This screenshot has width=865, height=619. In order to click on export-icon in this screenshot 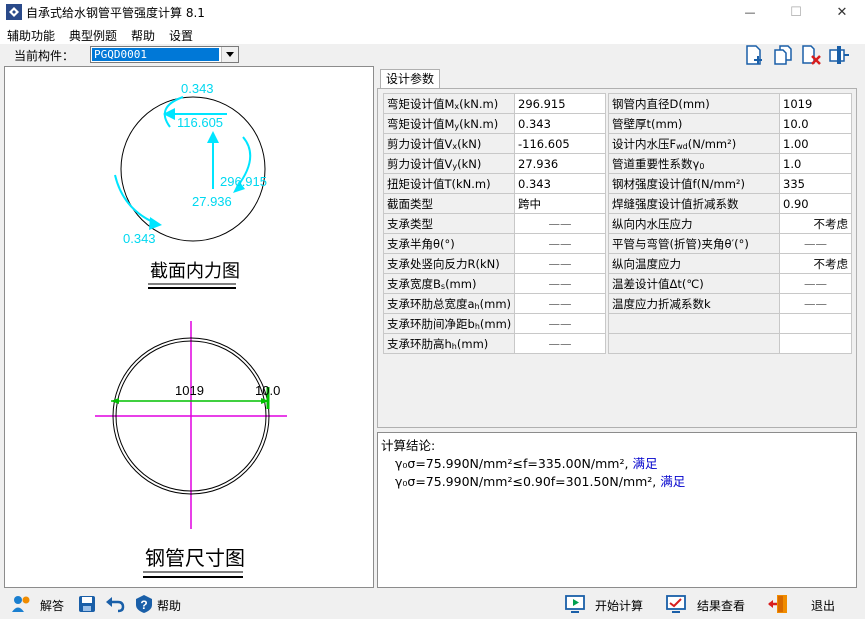, I will do `click(839, 55)`.